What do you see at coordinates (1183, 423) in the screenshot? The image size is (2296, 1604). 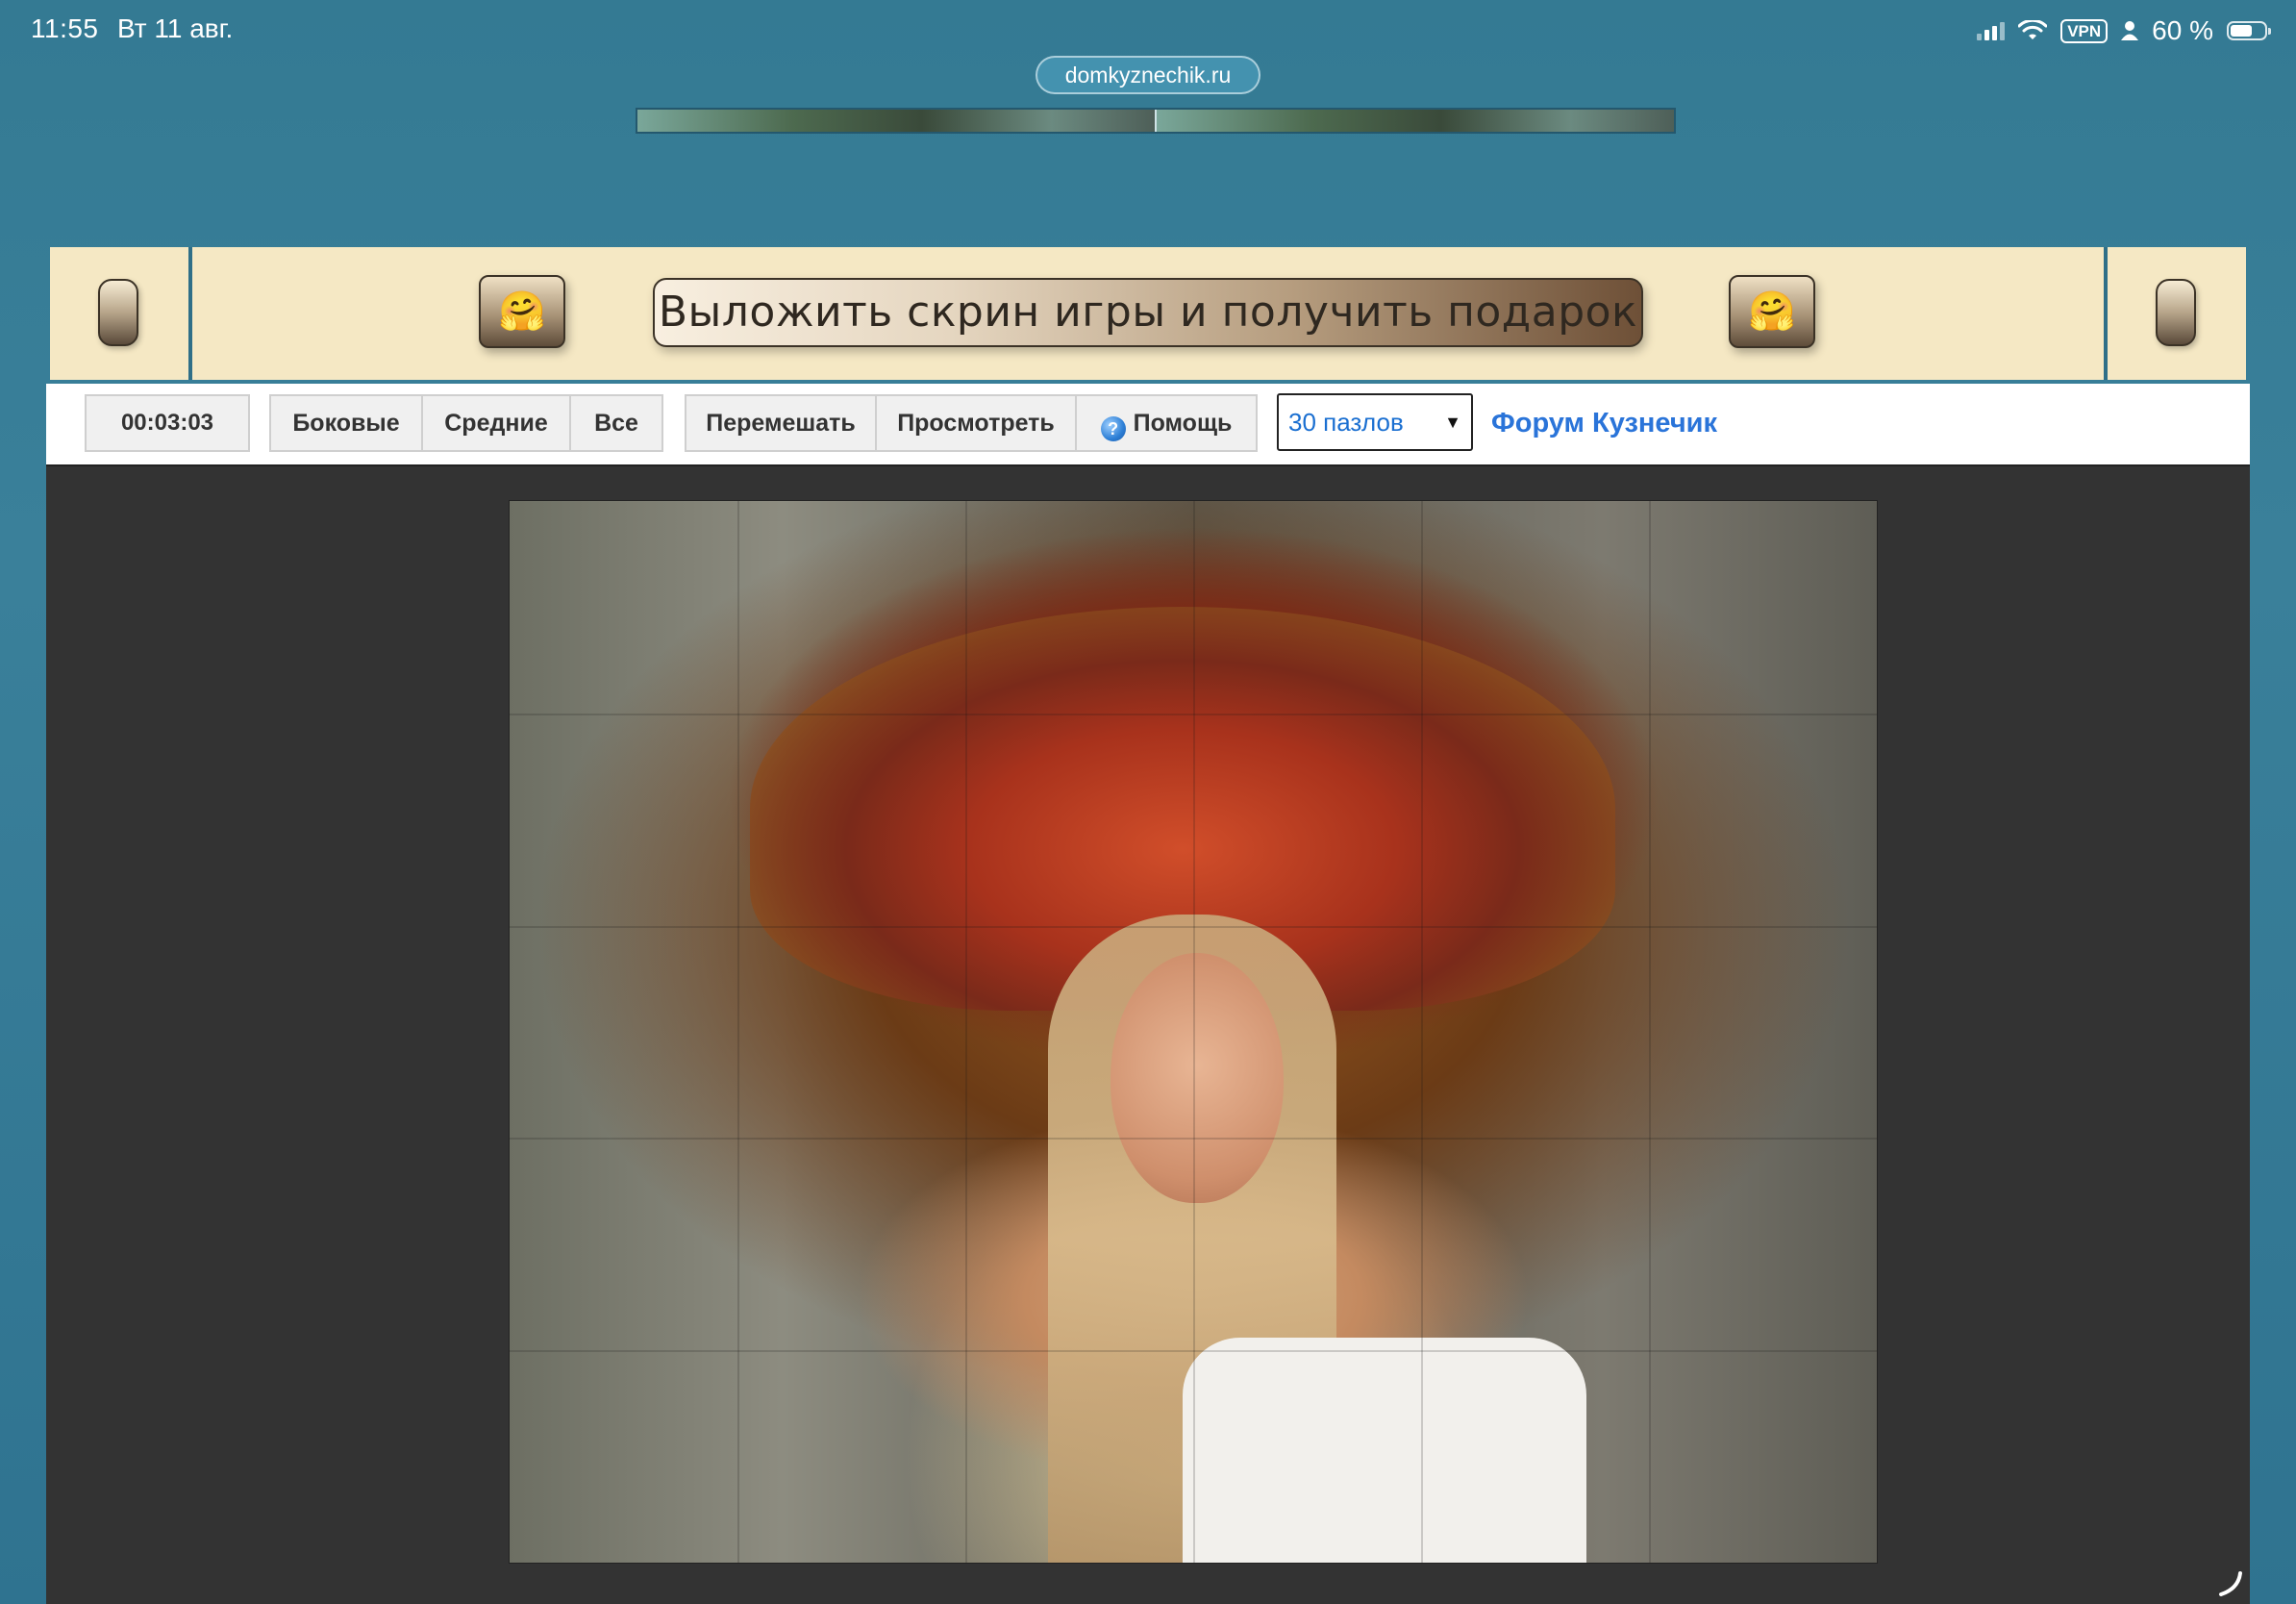 I see `help-label: Помощь` at bounding box center [1183, 423].